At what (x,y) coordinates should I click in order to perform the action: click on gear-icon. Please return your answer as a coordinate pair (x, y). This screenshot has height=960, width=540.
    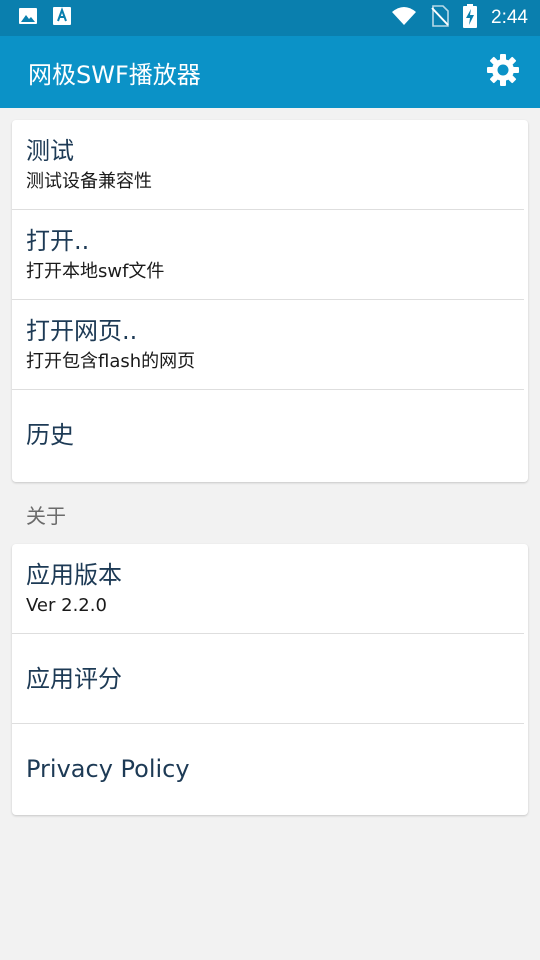
    Looking at the image, I should click on (503, 72).